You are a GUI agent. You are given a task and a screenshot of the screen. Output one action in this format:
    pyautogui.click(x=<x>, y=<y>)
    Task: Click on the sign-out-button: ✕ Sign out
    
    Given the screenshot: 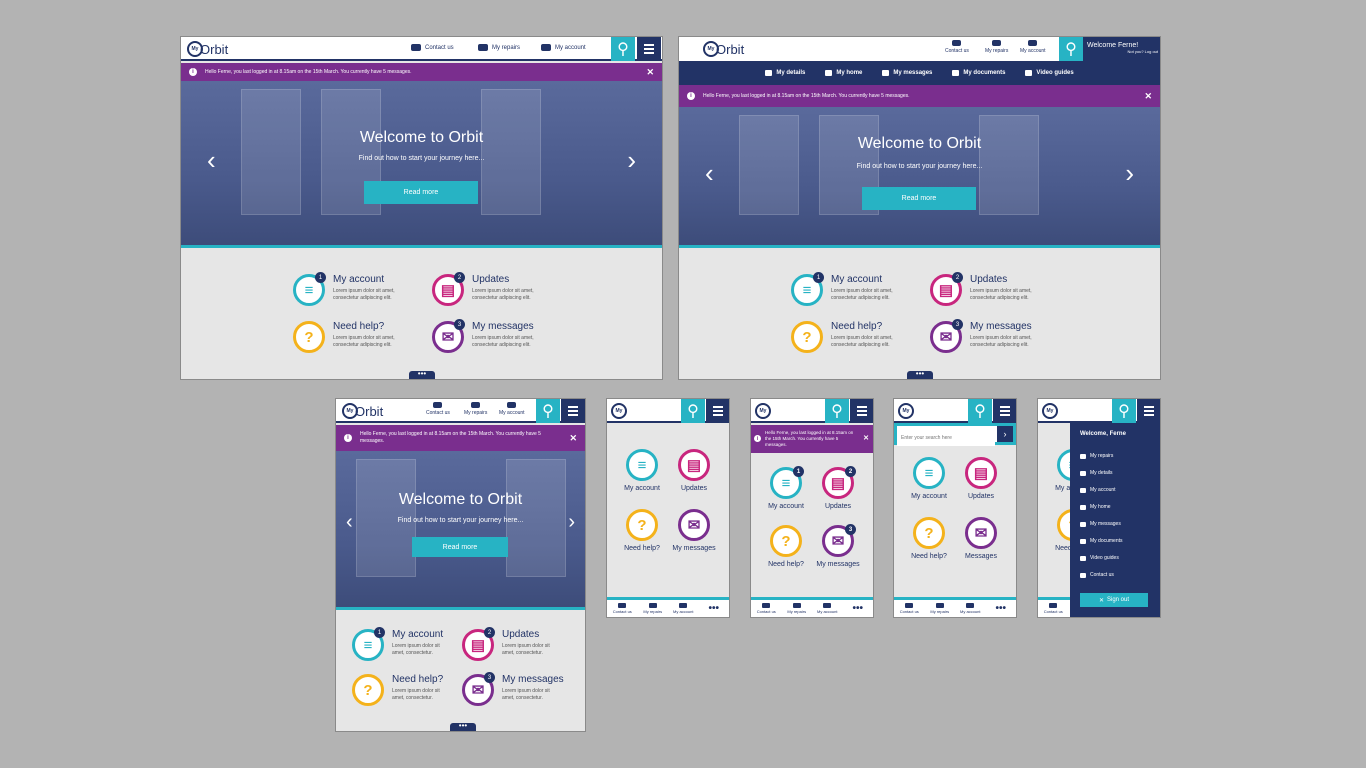 What is the action you would take?
    pyautogui.click(x=1114, y=600)
    